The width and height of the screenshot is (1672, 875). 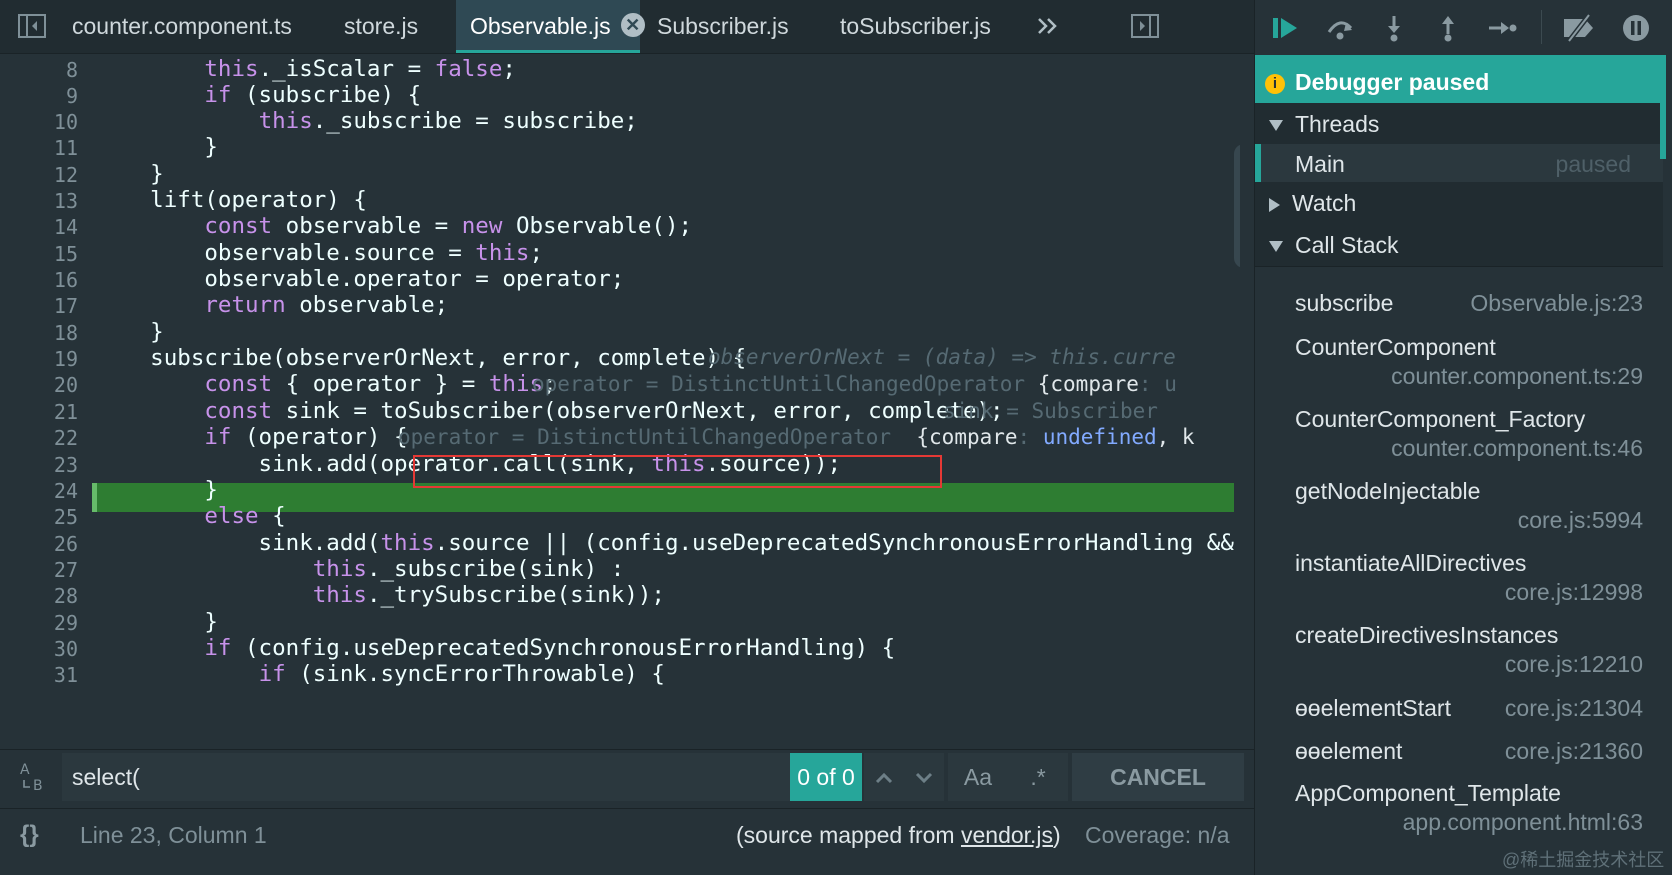 I want to click on source-map-info: (source mapped from vendor.js), so click(x=898, y=835).